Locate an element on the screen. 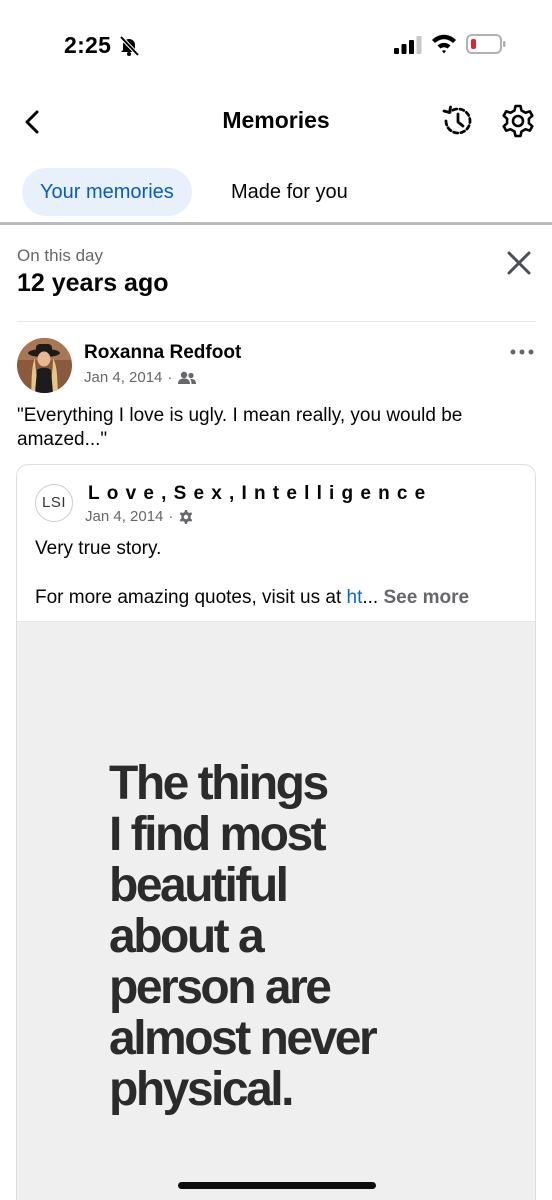  tab-made-for-you: Made for you is located at coordinates (289, 192).